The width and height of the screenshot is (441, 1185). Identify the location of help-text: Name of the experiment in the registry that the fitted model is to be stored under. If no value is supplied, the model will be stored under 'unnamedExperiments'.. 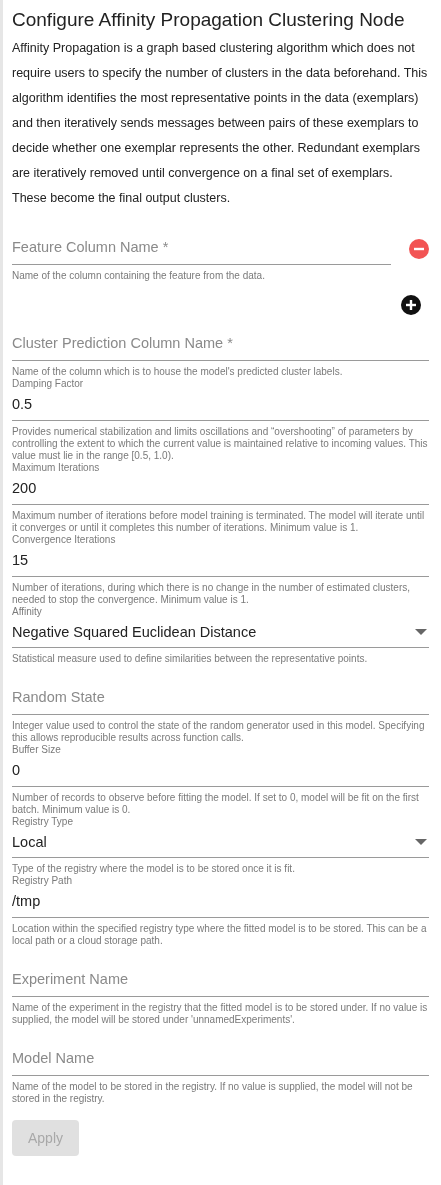
(220, 1014).